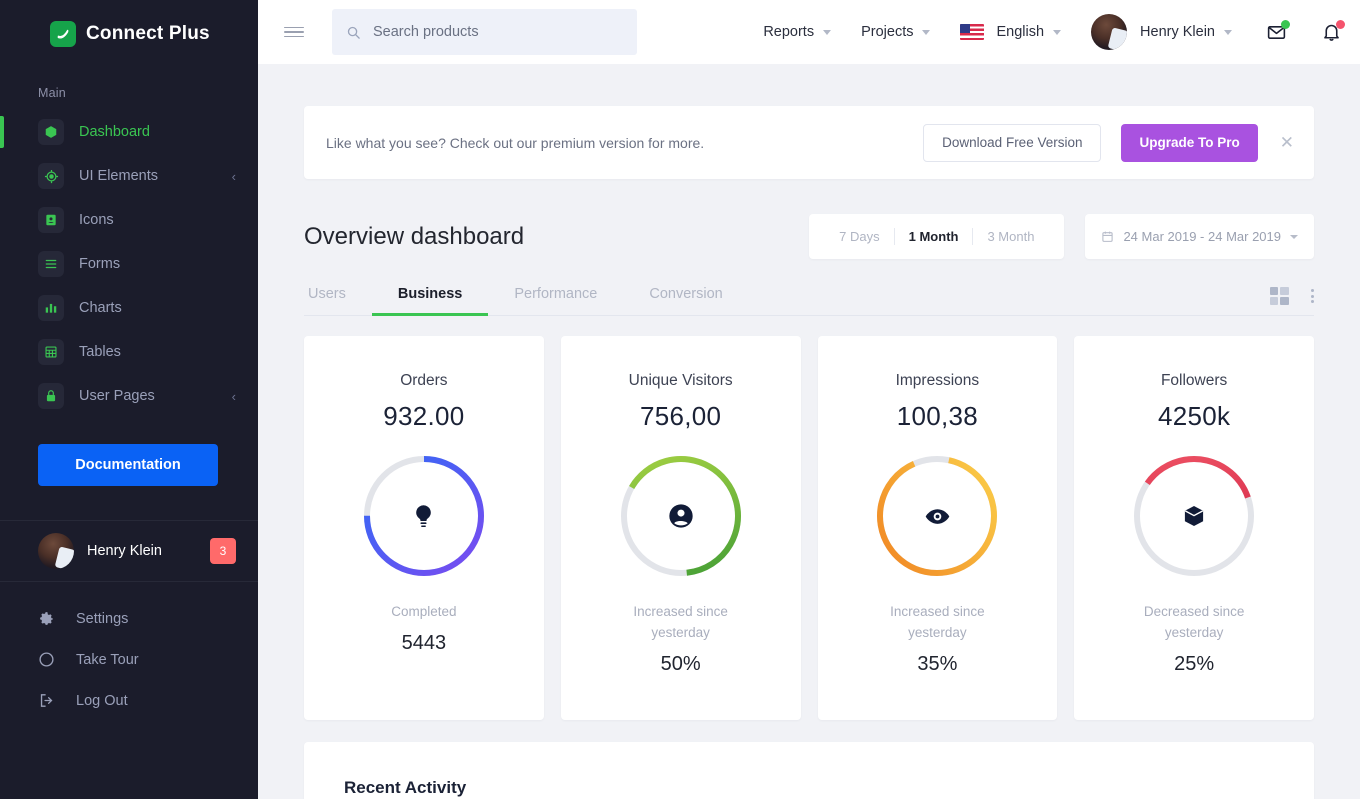 The height and width of the screenshot is (799, 1360). Describe the element at coordinates (1194, 416) in the screenshot. I see `card-value: 4250k` at that location.